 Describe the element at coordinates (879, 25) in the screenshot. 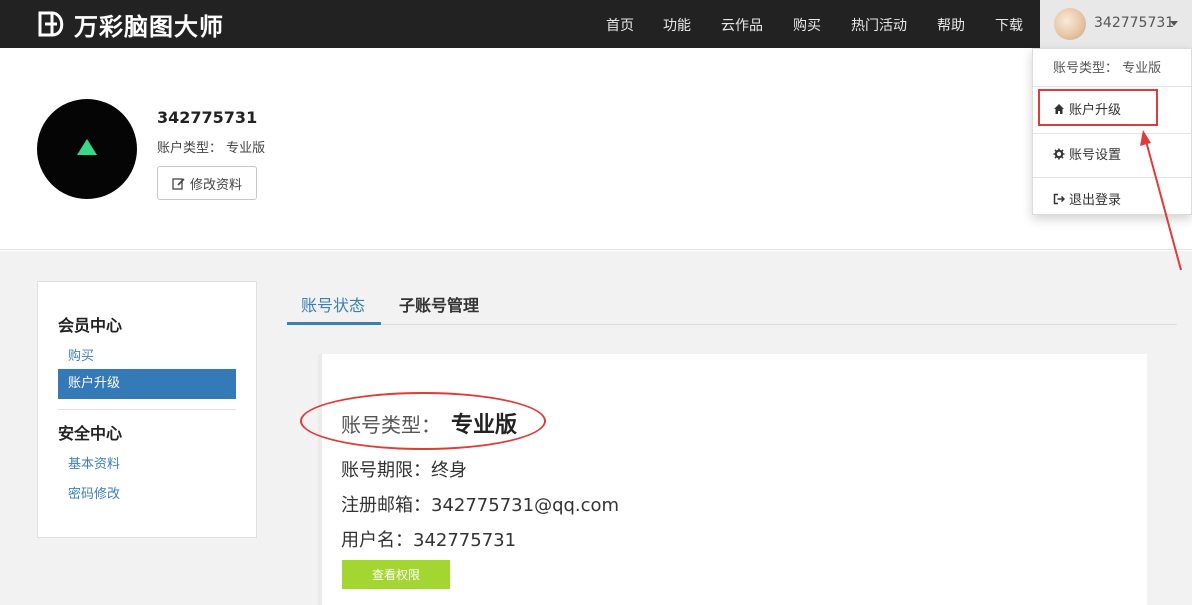

I see `nav-events: 热门活动` at that location.